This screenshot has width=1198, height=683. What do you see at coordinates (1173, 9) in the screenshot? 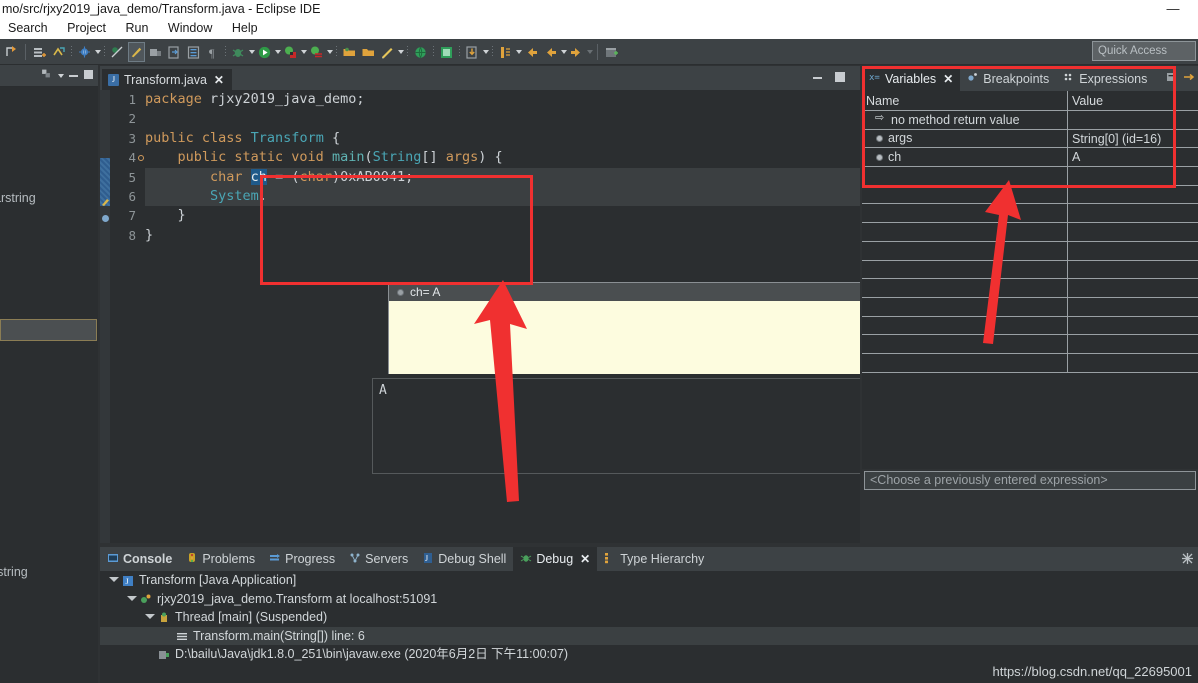
I see `window-minimize-button: —` at bounding box center [1173, 9].